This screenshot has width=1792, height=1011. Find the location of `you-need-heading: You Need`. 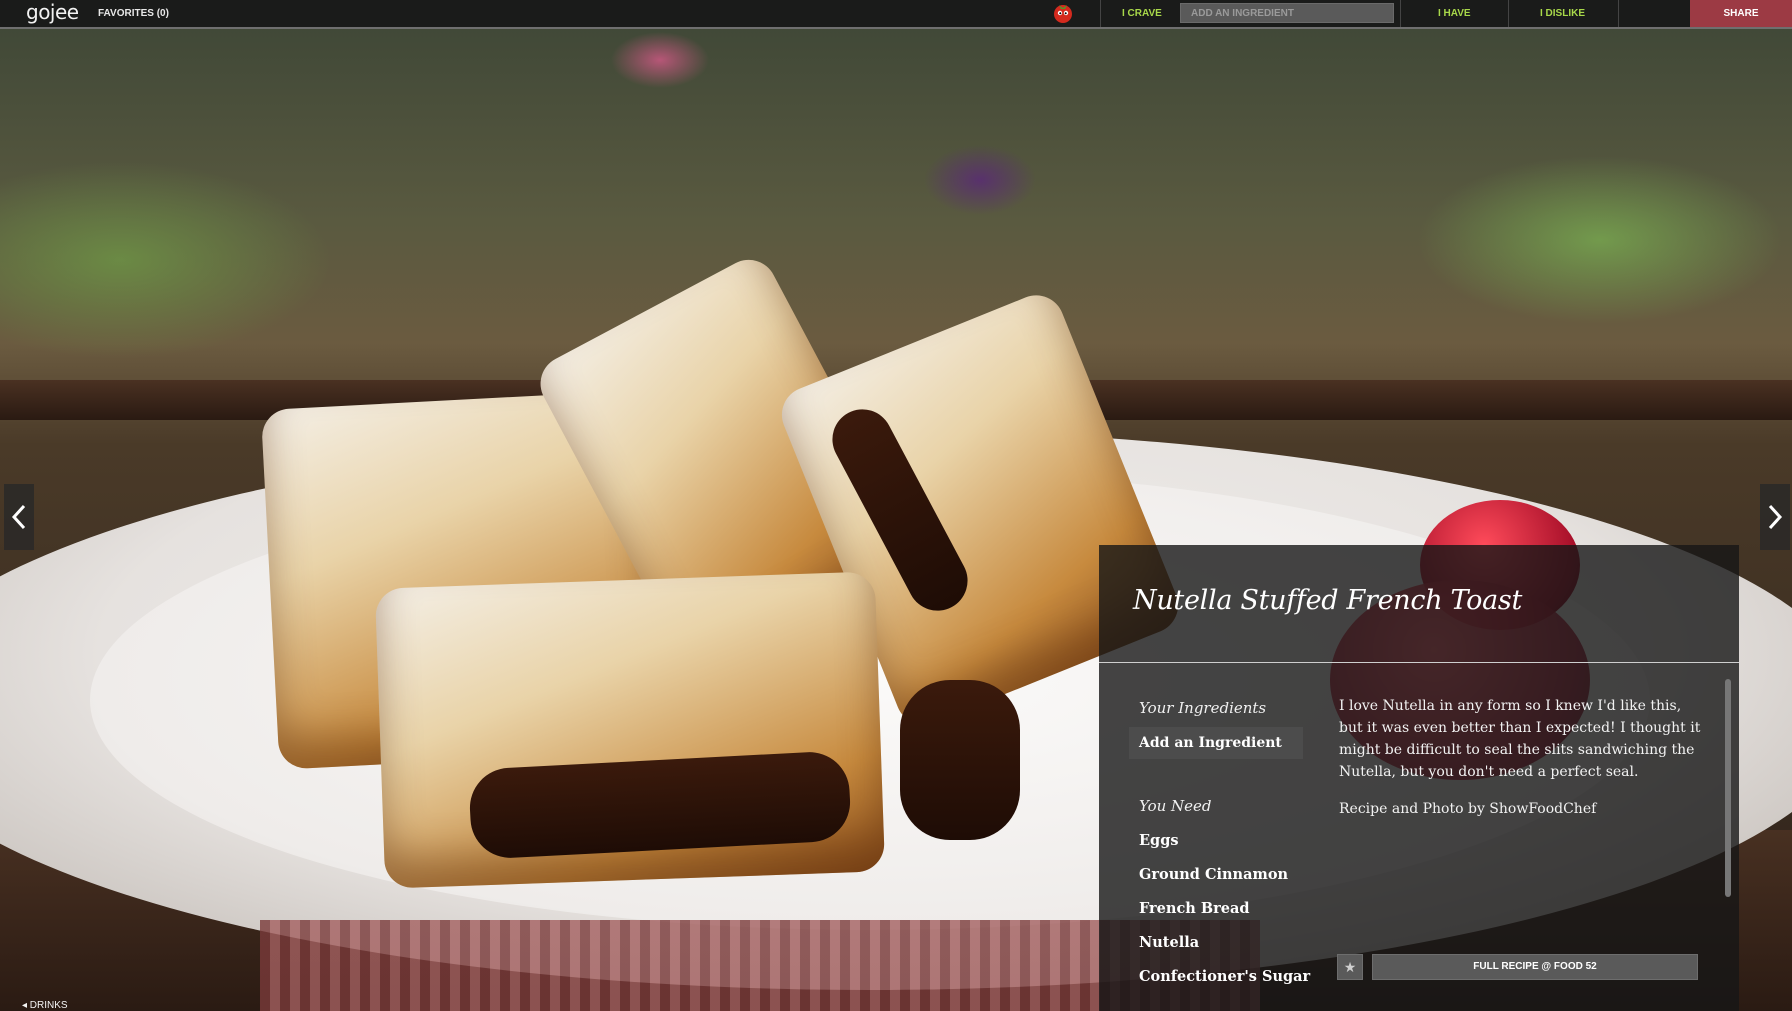

you-need-heading: You Need is located at coordinates (1175, 806).